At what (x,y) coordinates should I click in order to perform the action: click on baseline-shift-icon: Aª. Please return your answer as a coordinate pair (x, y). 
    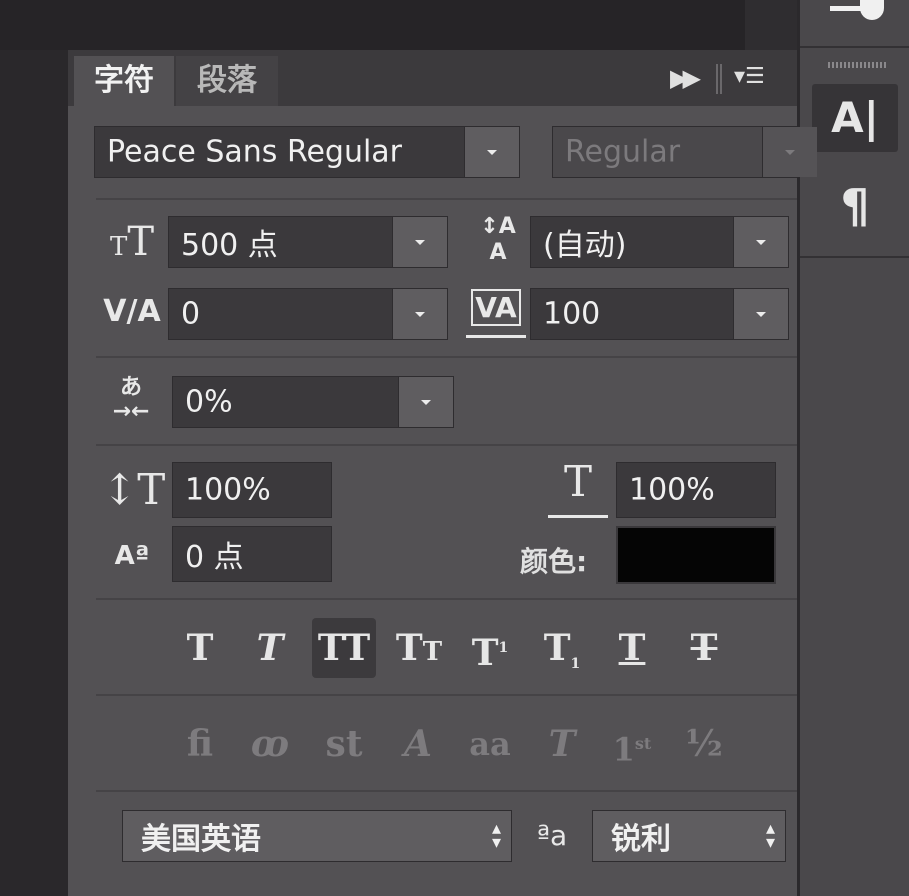
    Looking at the image, I should click on (132, 556).